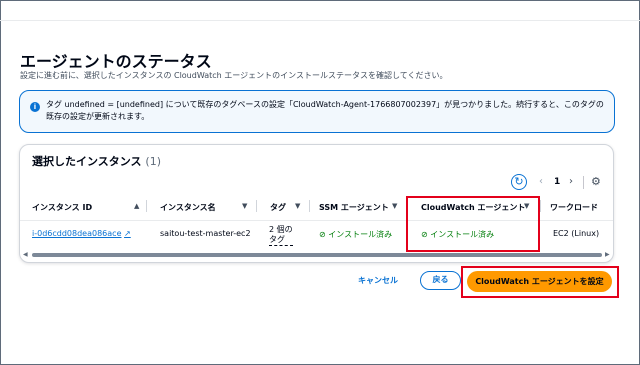 This screenshot has height=365, width=640. I want to click on table-row: i-0d6cdd08dea086ace ↗, so click(81, 233).